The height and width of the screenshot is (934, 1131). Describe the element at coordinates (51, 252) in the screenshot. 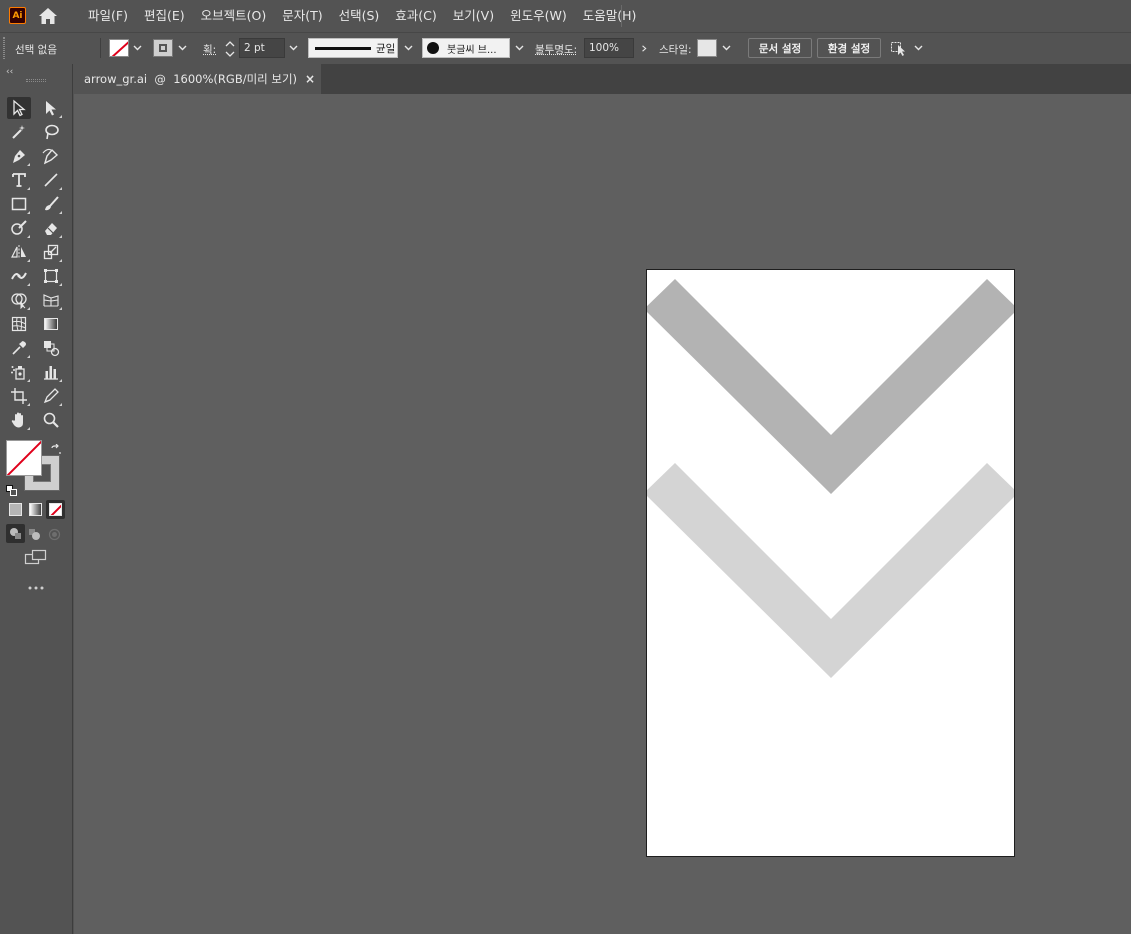

I see `scale-tool-icon` at that location.